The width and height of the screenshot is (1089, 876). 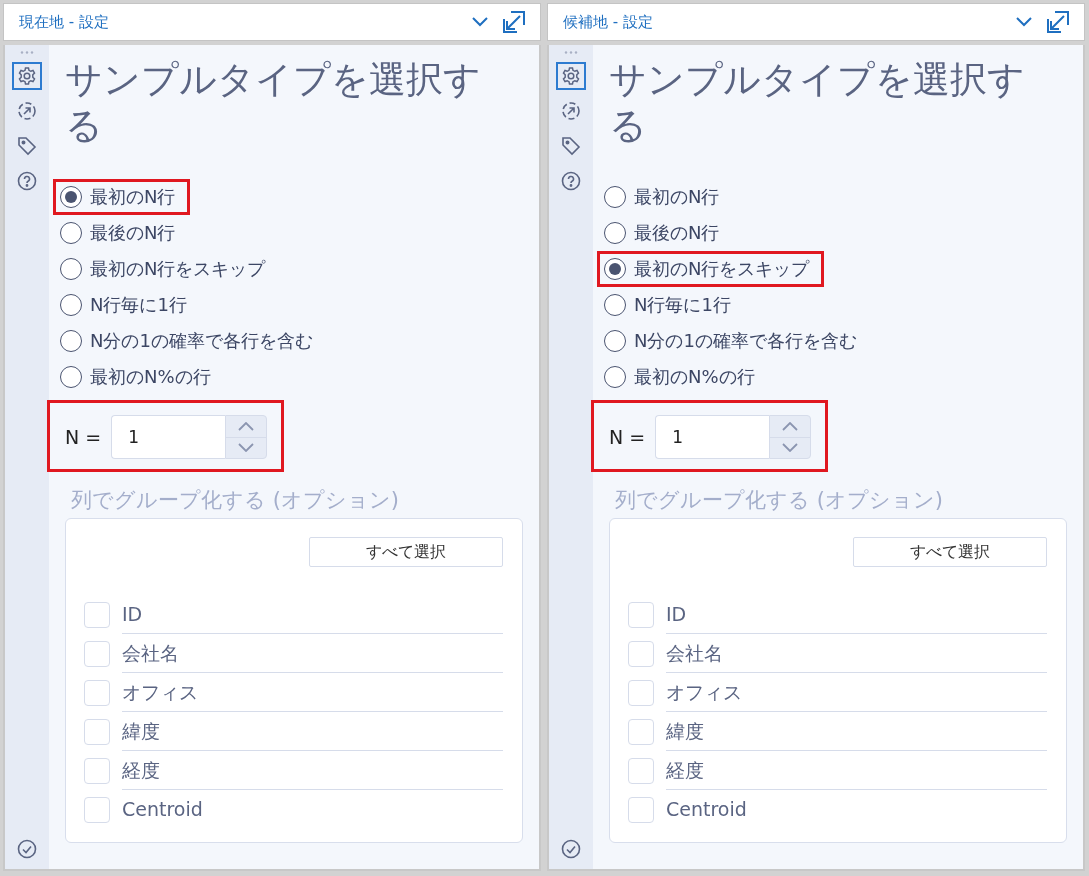 I want to click on panel-title: 候補地 - 設定, so click(x=608, y=22).